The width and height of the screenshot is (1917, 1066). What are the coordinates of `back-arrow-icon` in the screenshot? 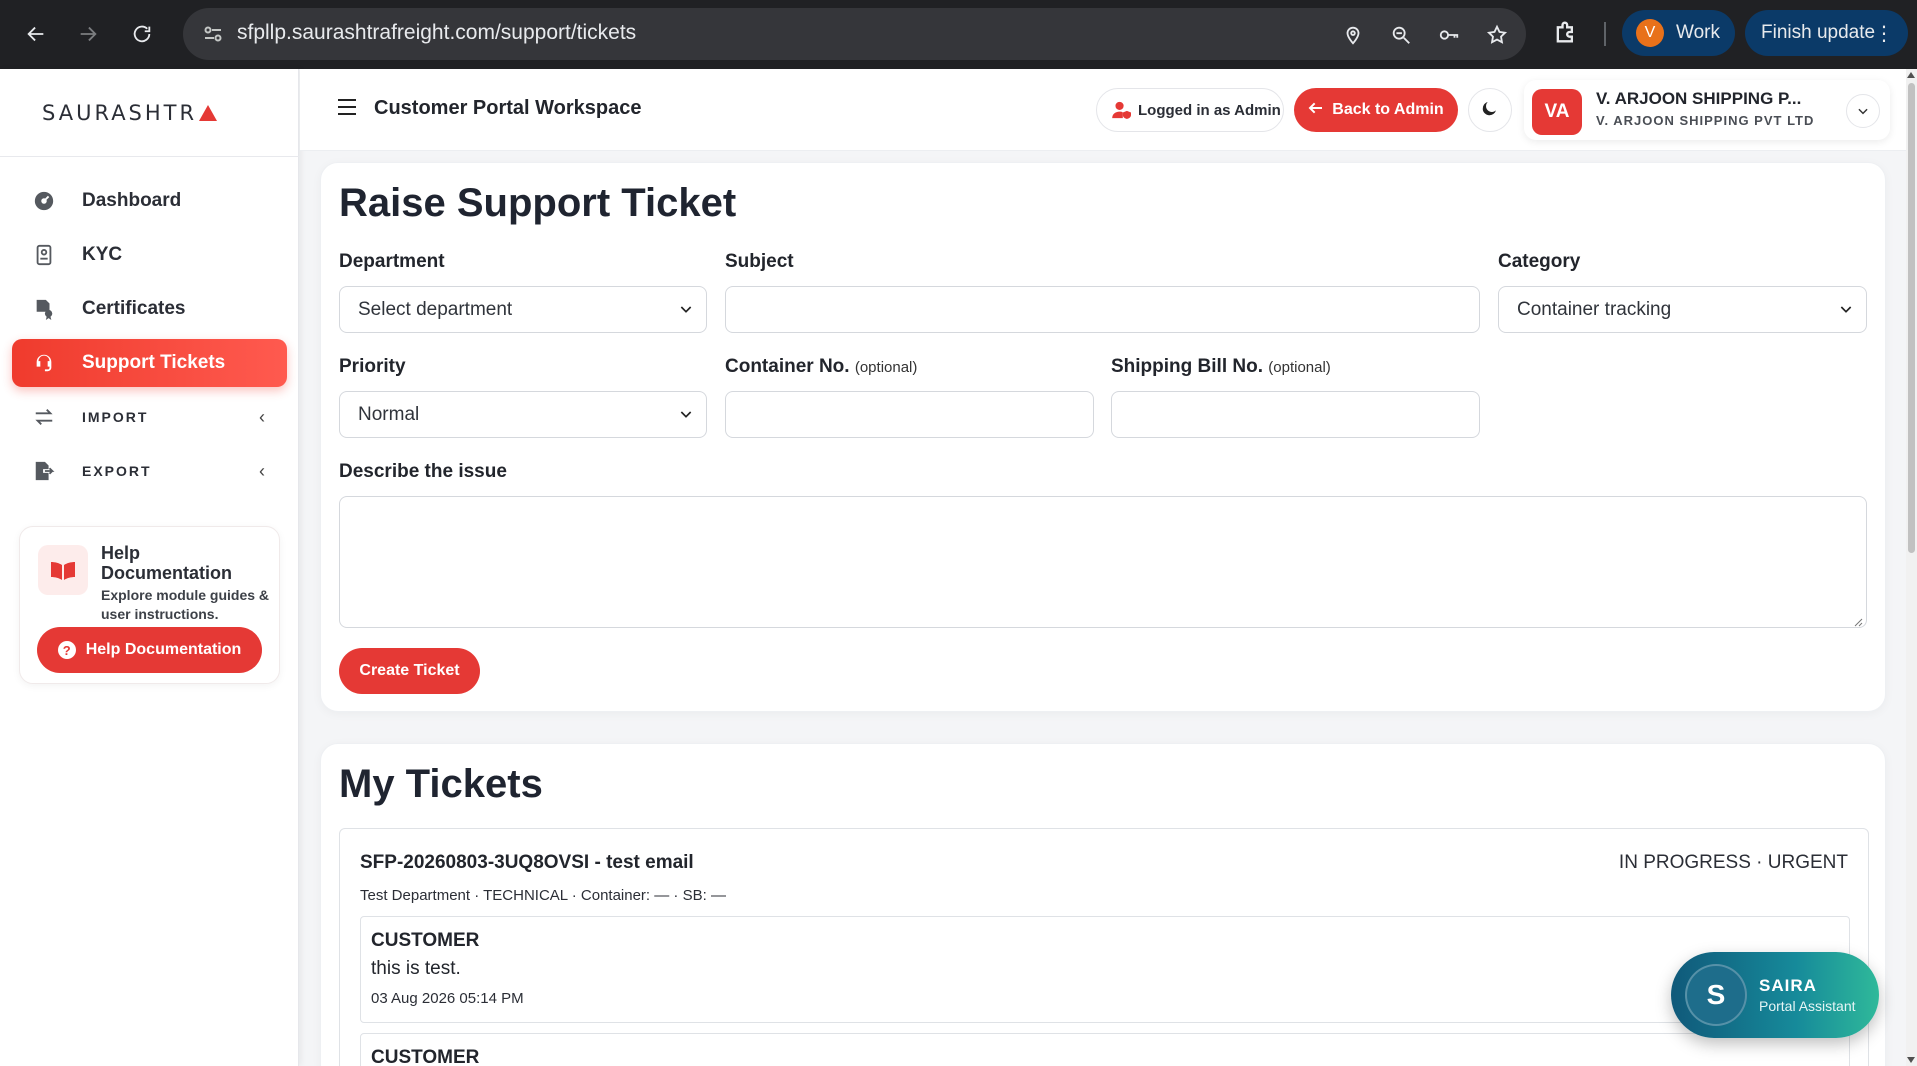 It's located at (36, 34).